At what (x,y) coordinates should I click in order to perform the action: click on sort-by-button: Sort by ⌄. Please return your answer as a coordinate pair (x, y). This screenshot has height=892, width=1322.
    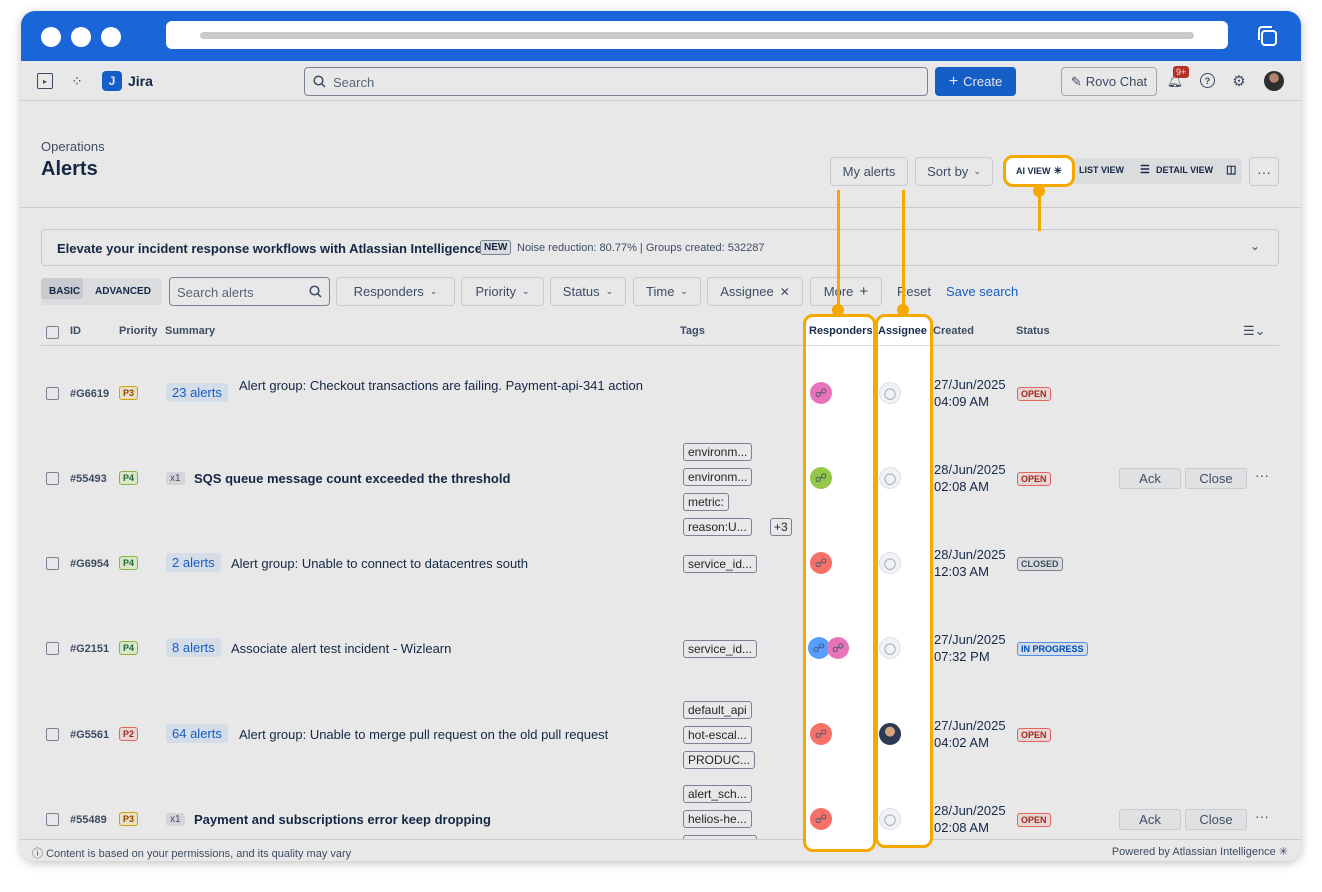
    Looking at the image, I should click on (954, 171).